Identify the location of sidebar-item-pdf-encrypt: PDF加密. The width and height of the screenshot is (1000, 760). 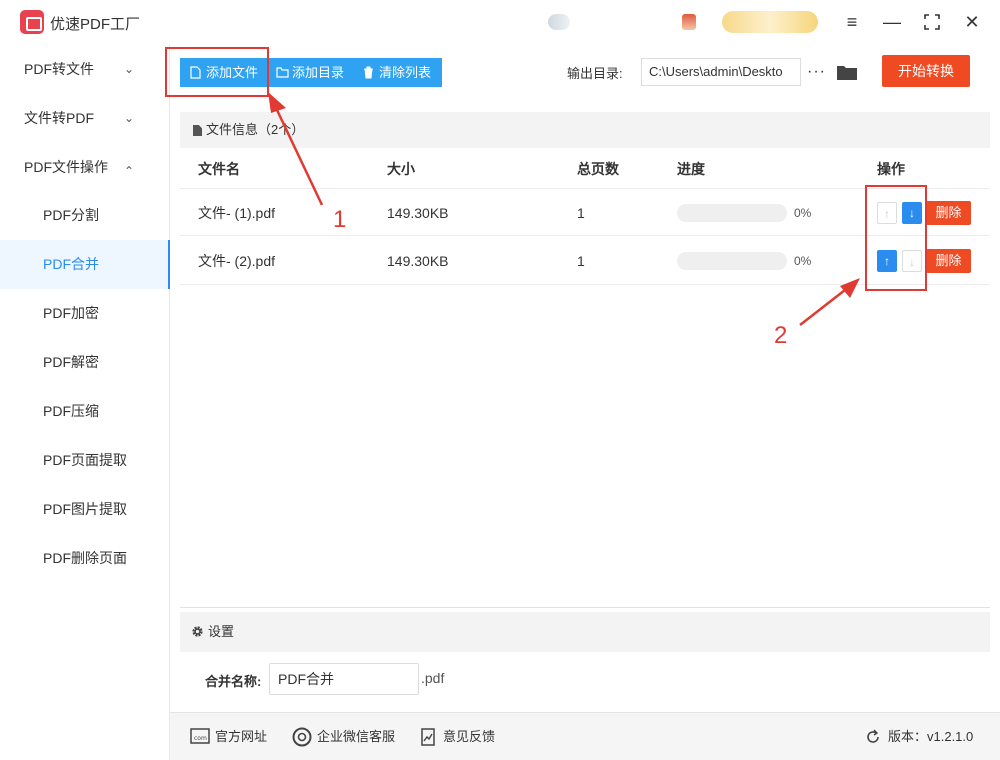
(85, 313).